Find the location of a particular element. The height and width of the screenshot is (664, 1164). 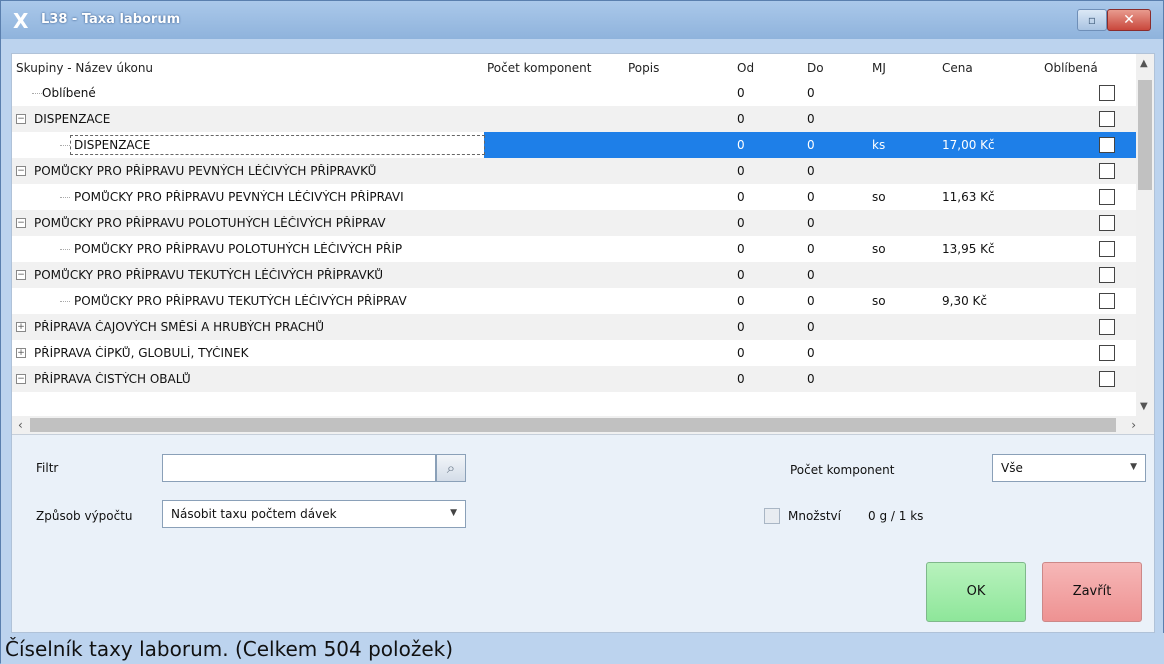

column-oblibena: Oblíbená is located at coordinates (1071, 68).